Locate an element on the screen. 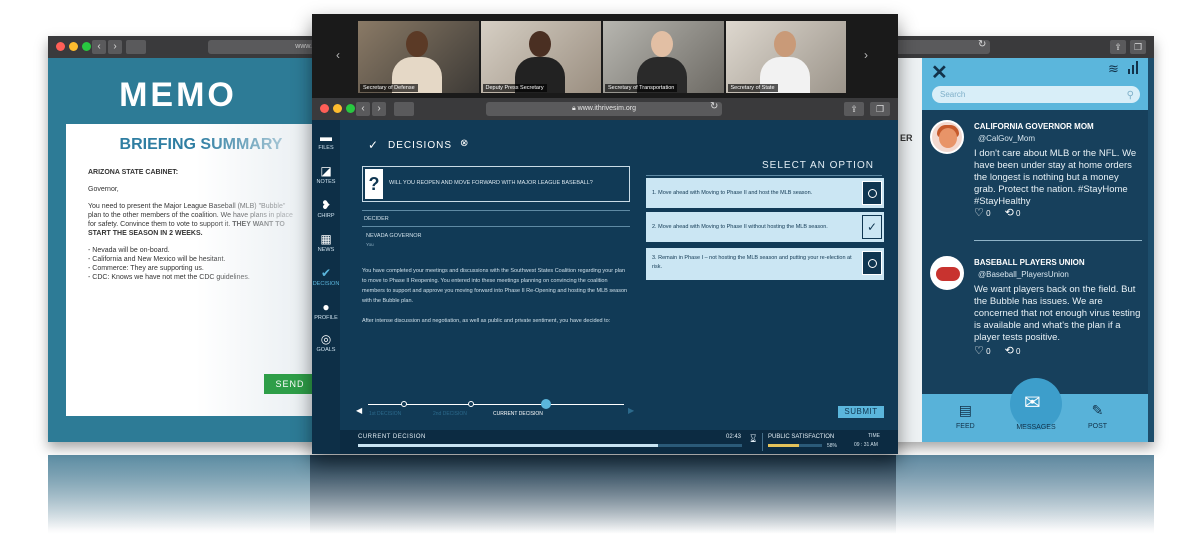 The image size is (1202, 538). nav-post: ✎ POST is located at coordinates (1097, 416).